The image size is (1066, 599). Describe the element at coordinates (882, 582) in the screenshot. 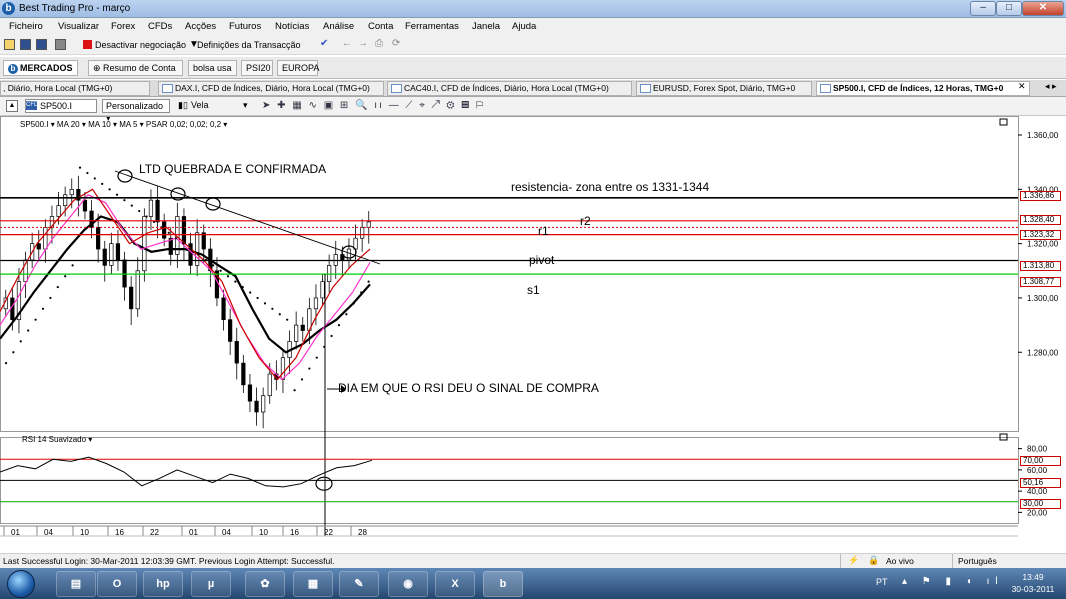

I see `tray-language: PT` at that location.